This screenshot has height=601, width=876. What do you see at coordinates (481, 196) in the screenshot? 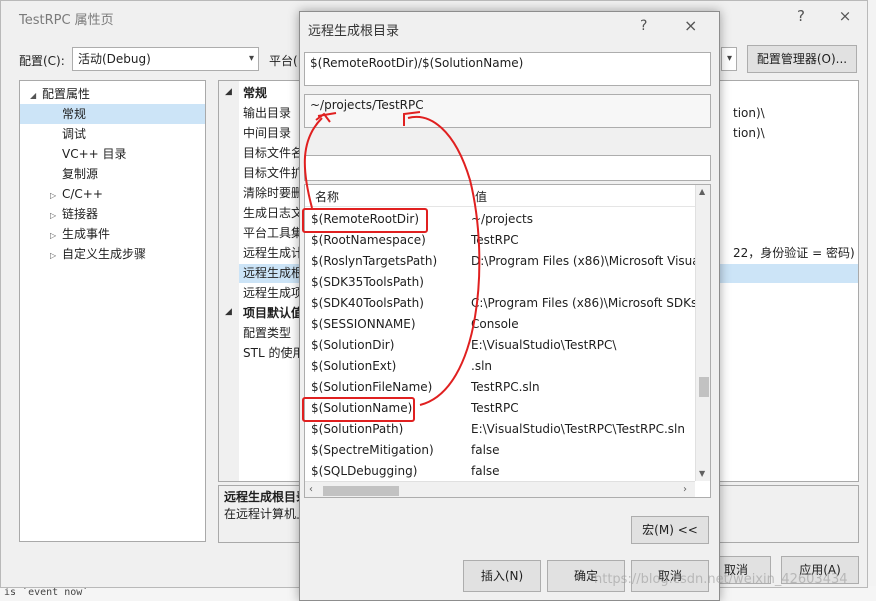
I see `col-value-header: 值` at bounding box center [481, 196].